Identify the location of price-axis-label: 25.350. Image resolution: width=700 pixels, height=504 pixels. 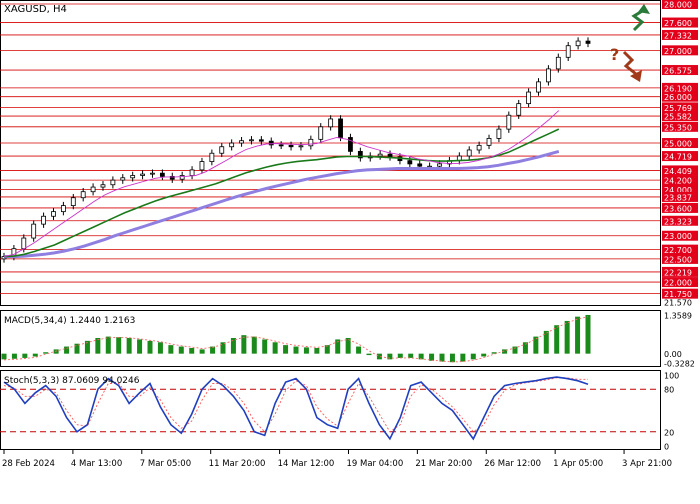
(678, 127).